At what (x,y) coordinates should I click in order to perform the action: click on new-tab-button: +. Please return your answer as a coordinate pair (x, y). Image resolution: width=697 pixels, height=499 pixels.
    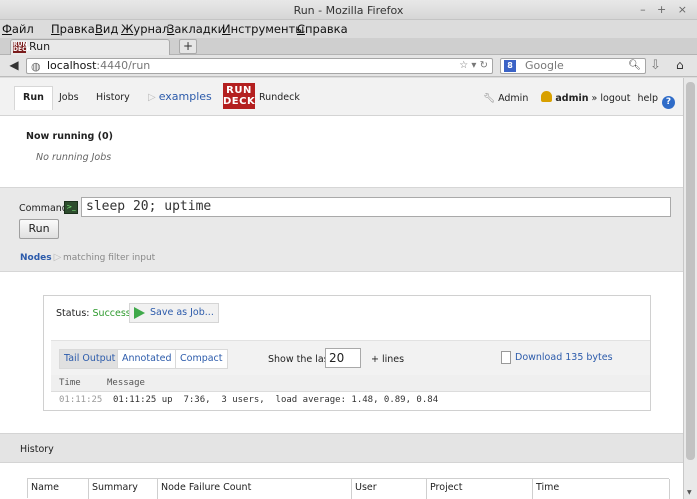
    Looking at the image, I should click on (188, 46).